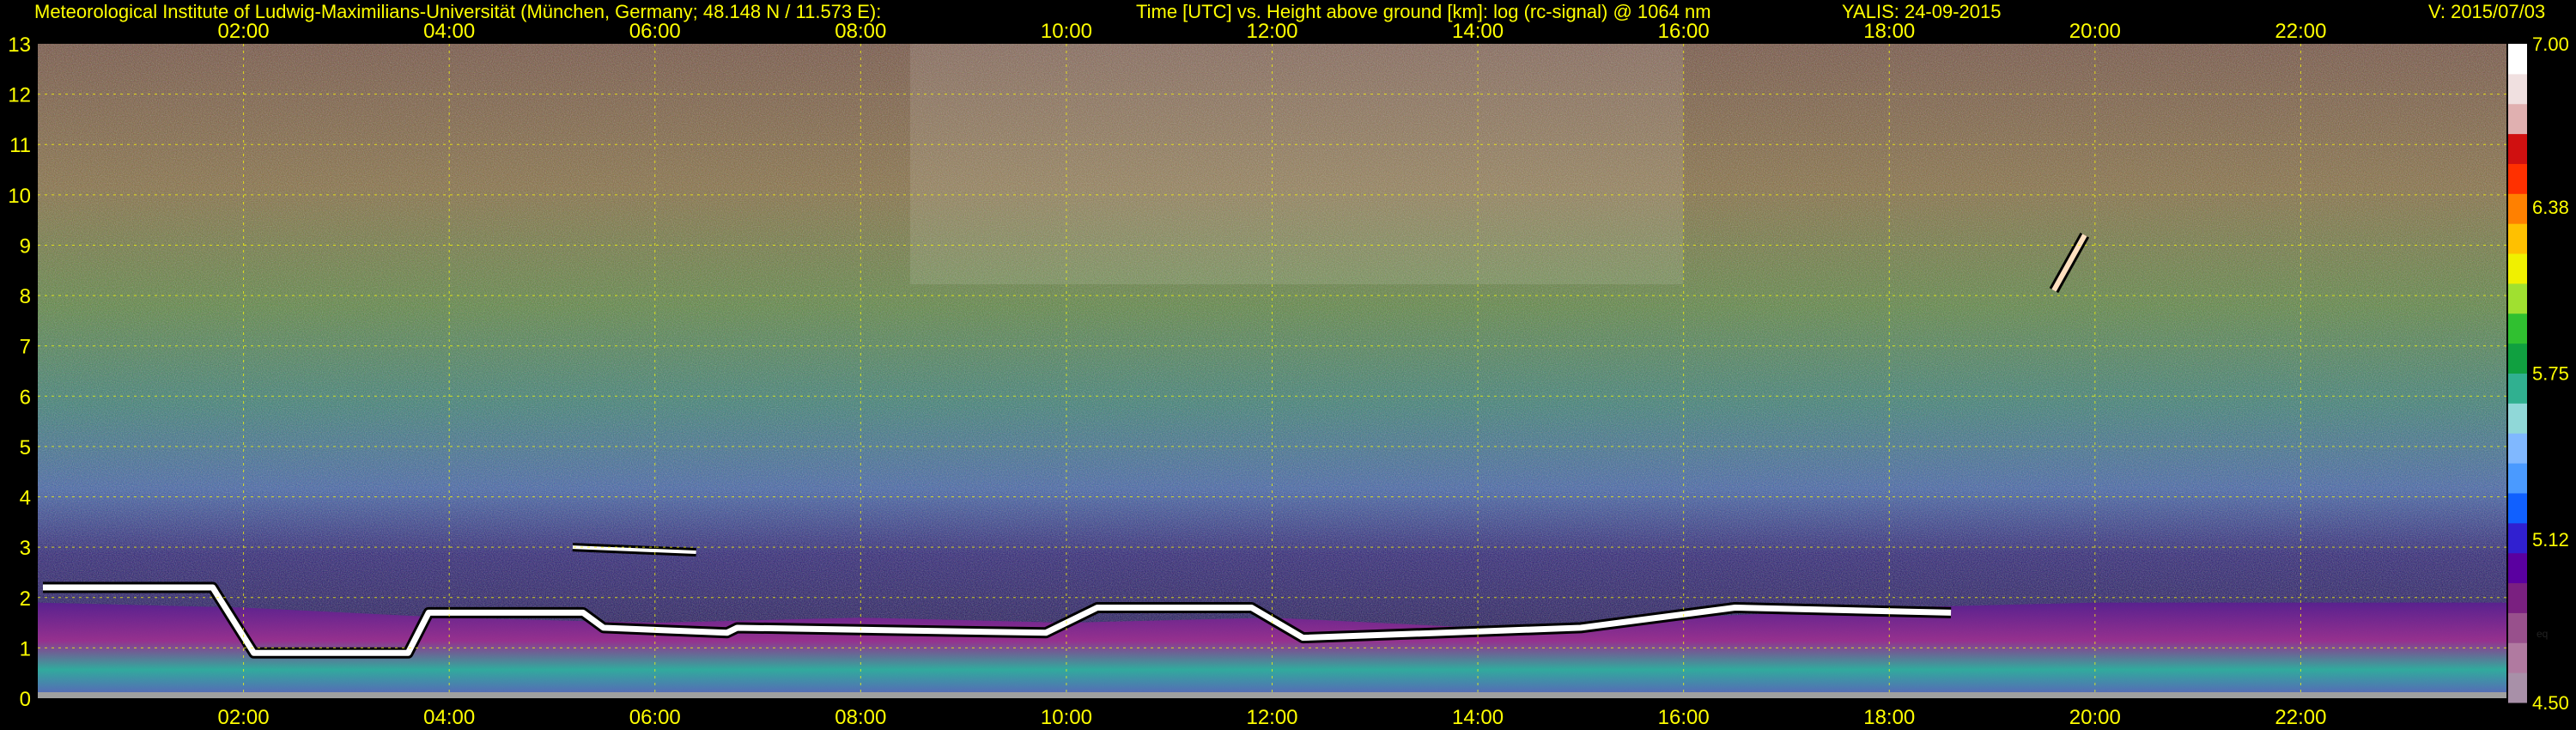 The image size is (2576, 730). I want to click on colorbar-tick-label: 4.50, so click(2551, 703).